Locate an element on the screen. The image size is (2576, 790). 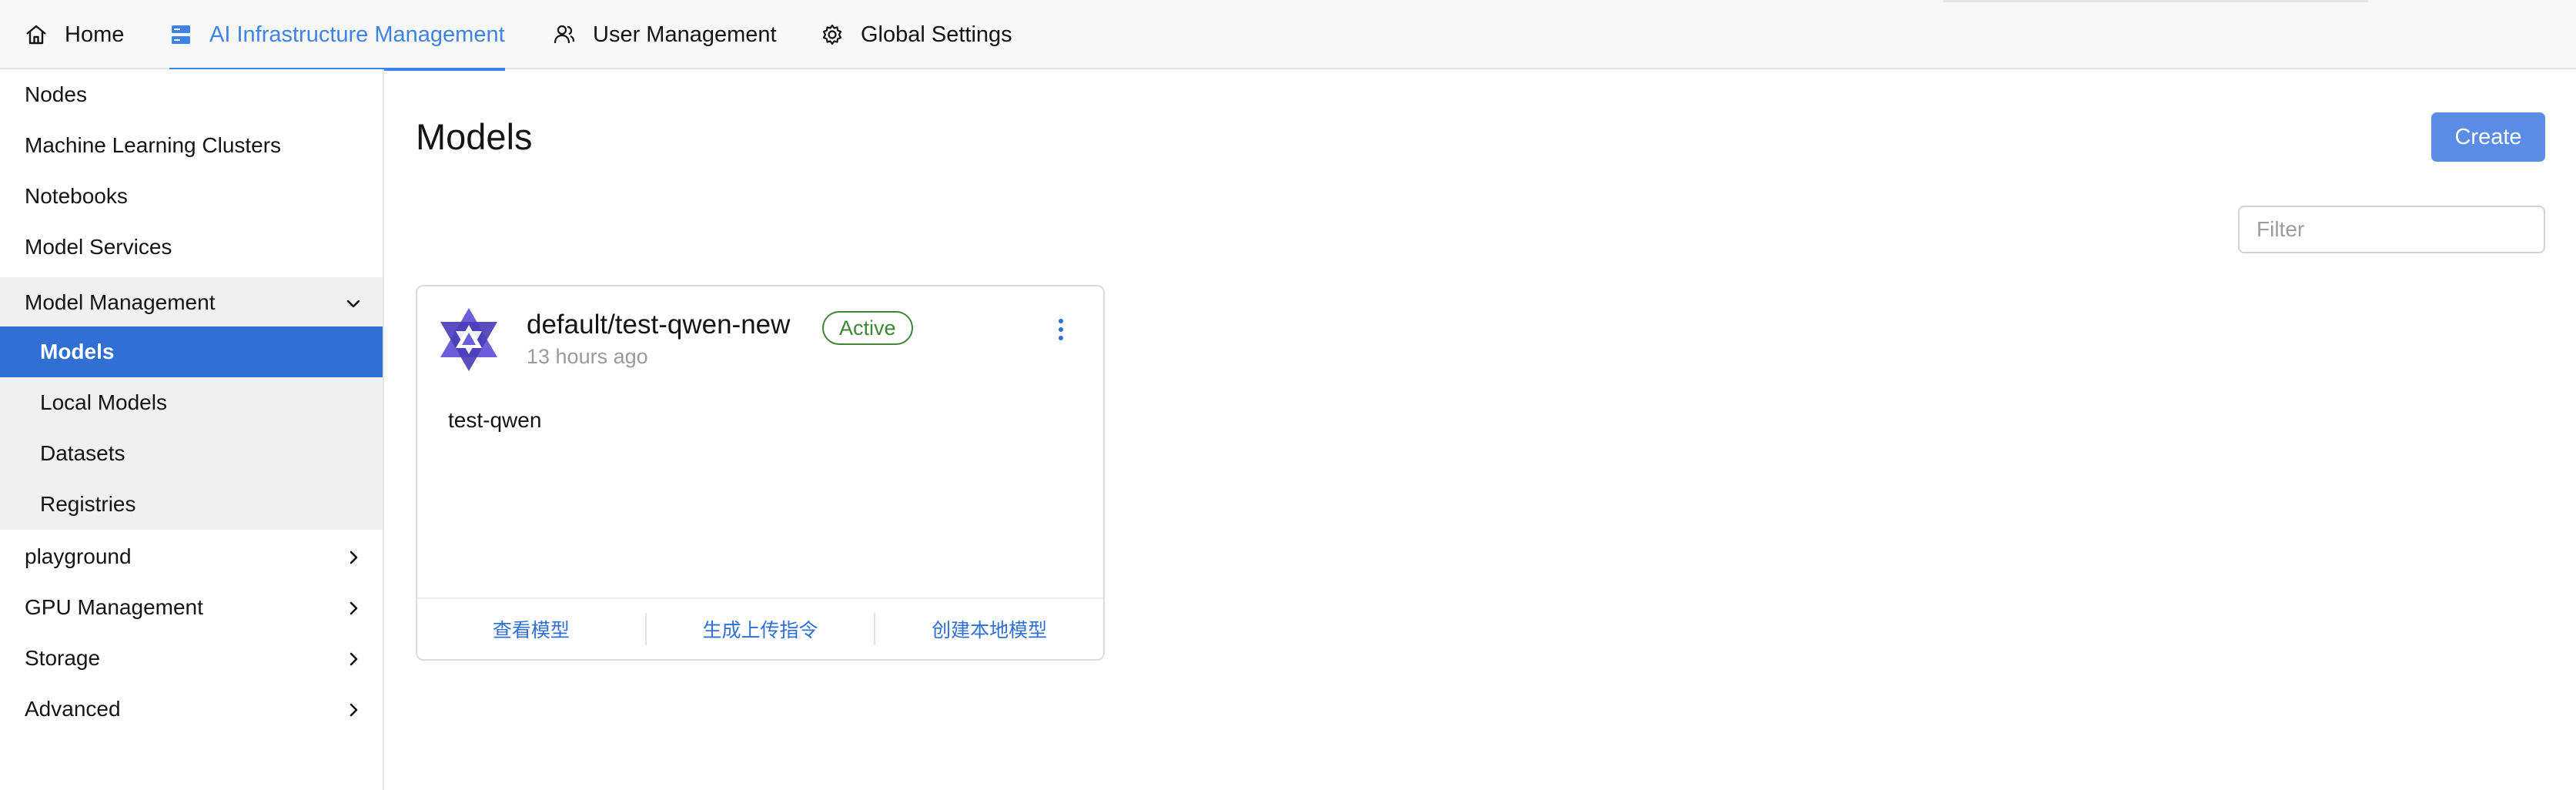
sidebar-group-label: Advanced is located at coordinates (73, 709).